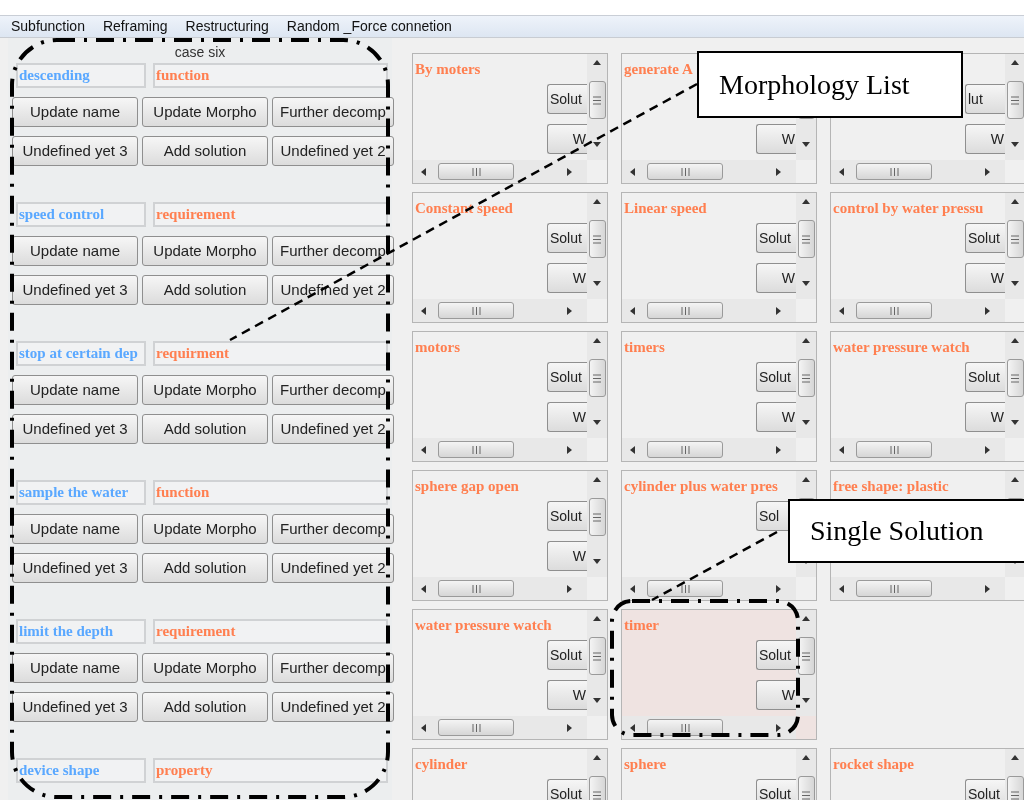 The height and width of the screenshot is (800, 1024). What do you see at coordinates (48, 26) in the screenshot?
I see `menu-item: Subfunction` at bounding box center [48, 26].